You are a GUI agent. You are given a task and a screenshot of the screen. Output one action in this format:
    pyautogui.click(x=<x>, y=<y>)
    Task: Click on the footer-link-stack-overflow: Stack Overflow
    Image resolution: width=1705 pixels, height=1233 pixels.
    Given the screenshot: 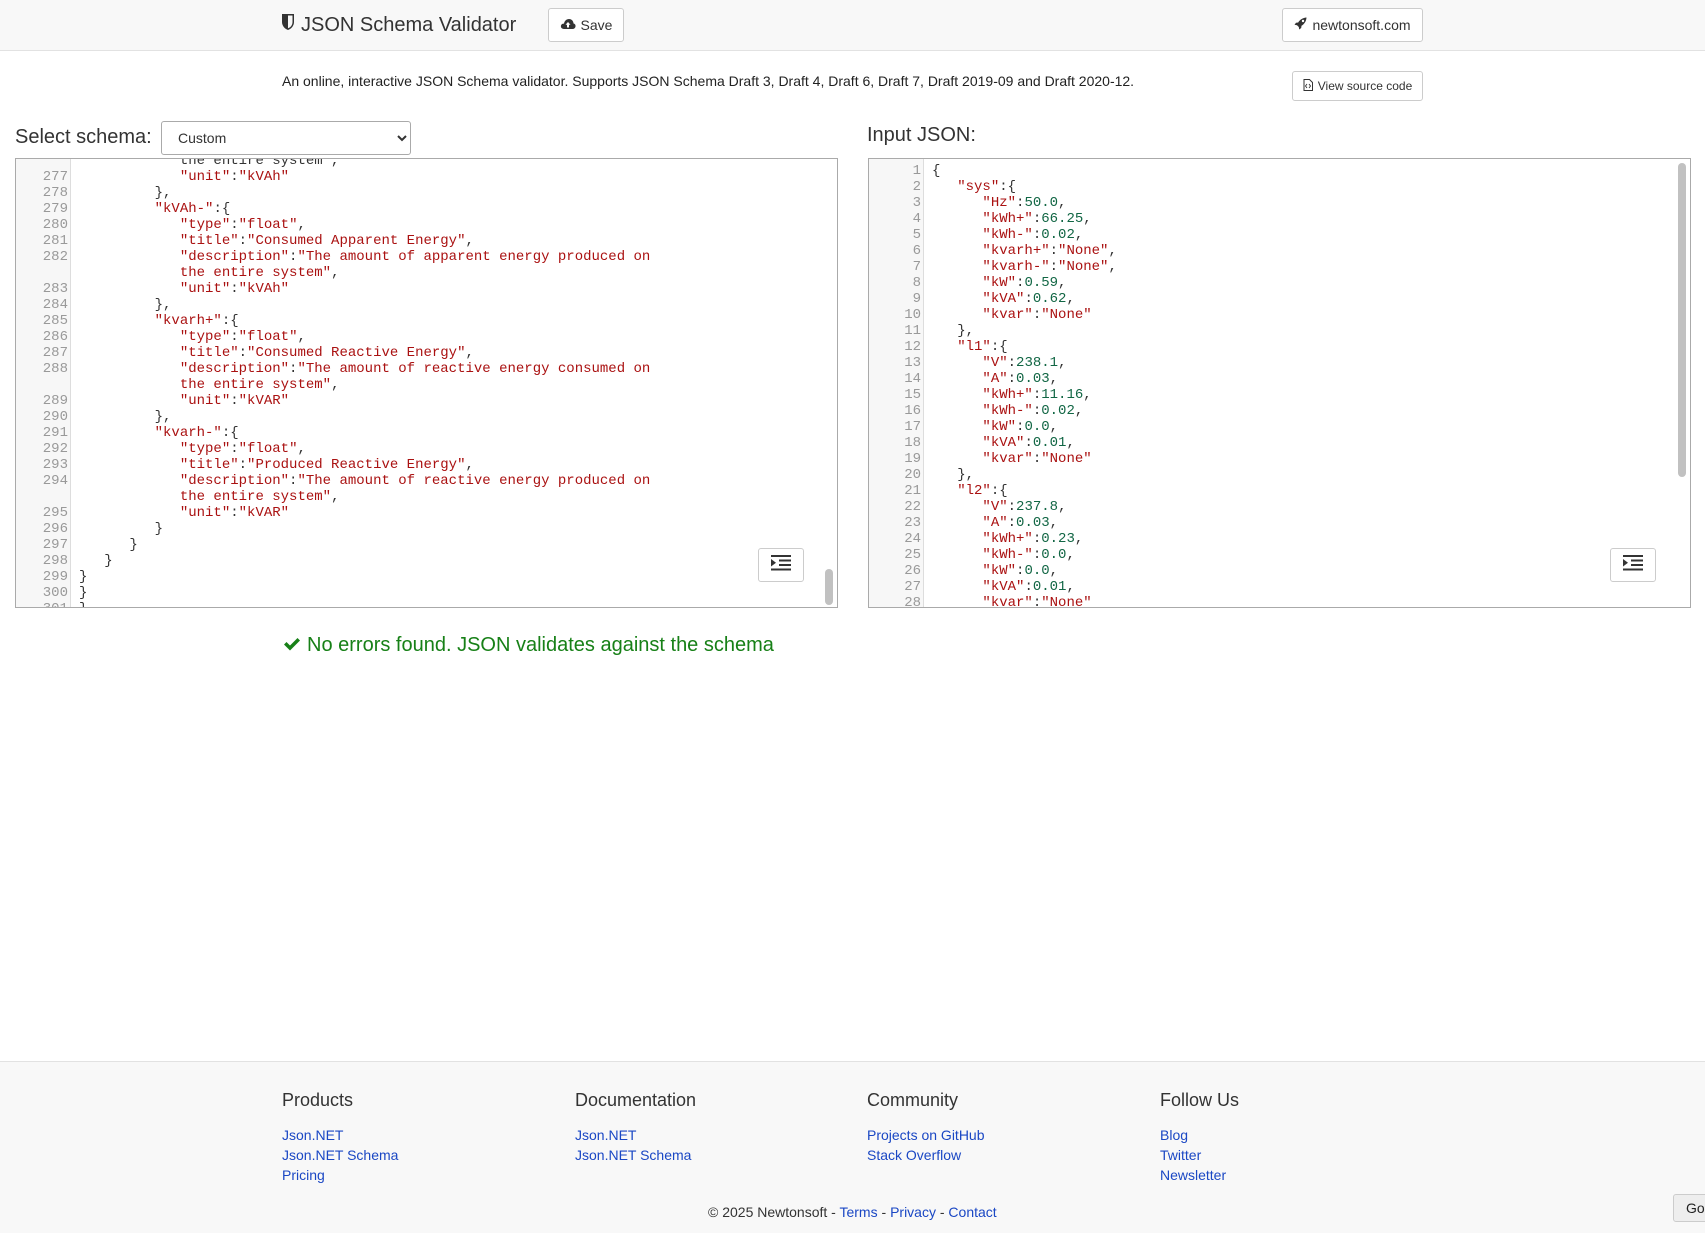 What is the action you would take?
    pyautogui.click(x=926, y=1155)
    